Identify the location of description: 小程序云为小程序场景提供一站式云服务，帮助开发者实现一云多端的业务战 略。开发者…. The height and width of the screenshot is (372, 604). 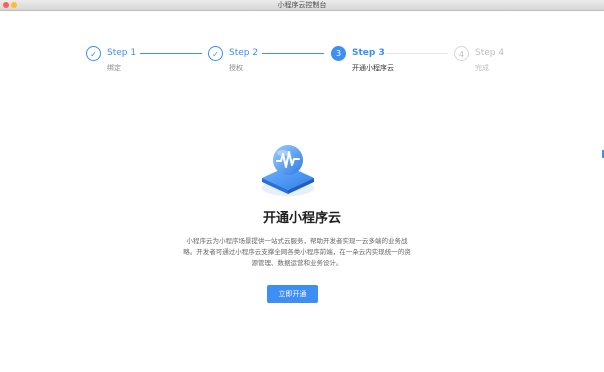
(297, 252).